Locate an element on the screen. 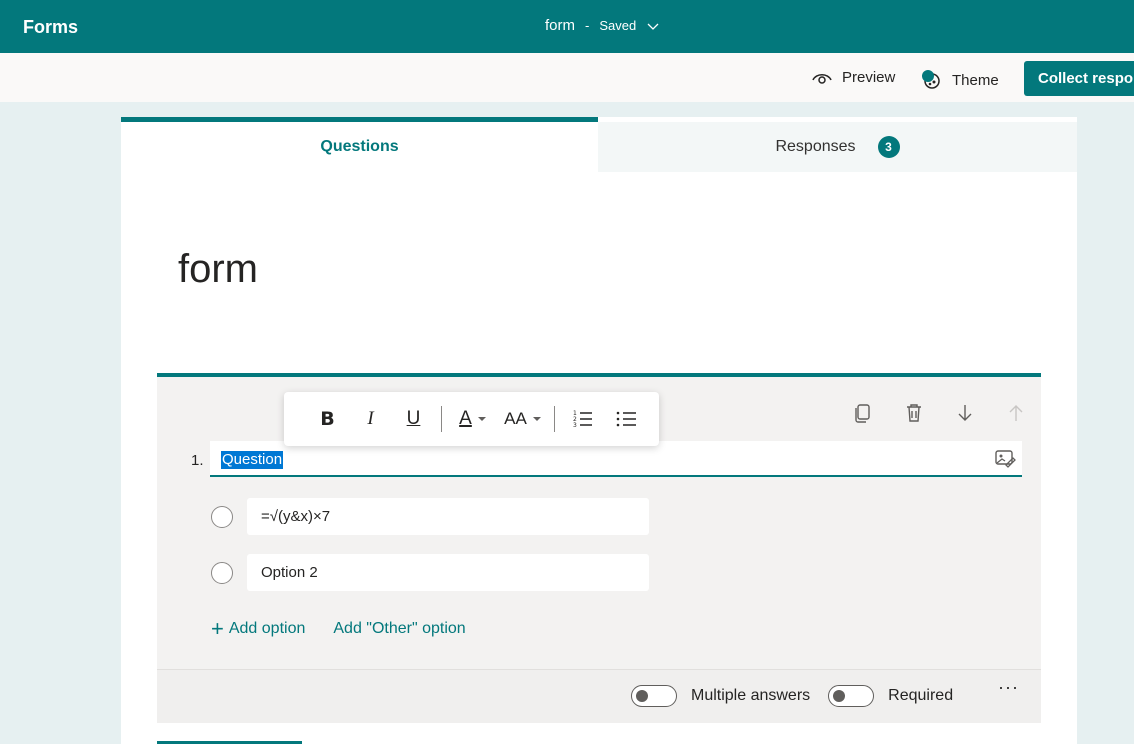  font-size-button: AA is located at coordinates (523, 419).